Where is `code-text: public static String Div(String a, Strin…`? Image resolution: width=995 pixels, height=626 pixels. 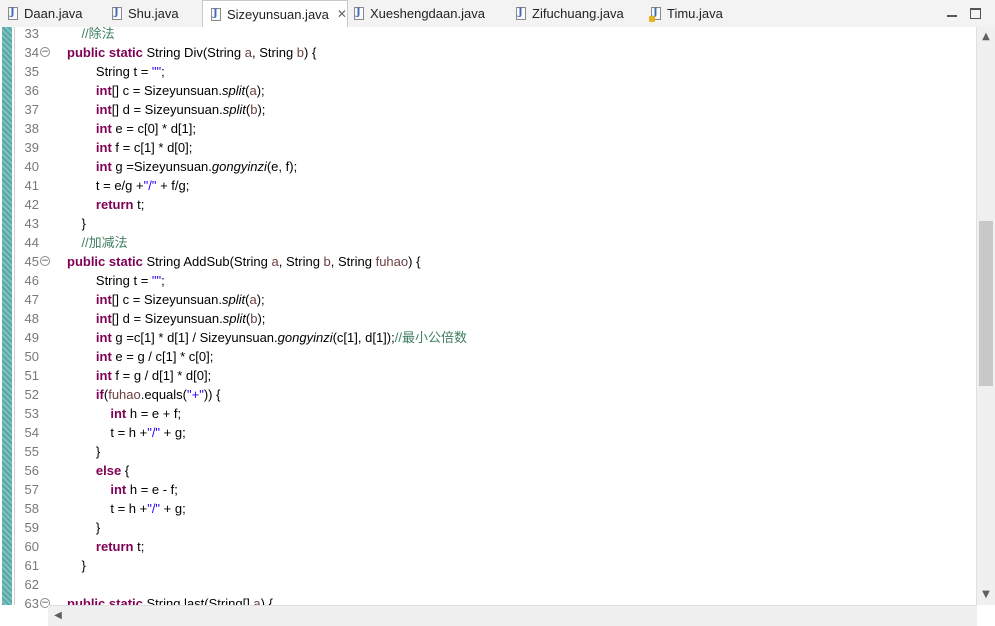 code-text: public static String Div(String a, Strin… is located at coordinates (191, 52).